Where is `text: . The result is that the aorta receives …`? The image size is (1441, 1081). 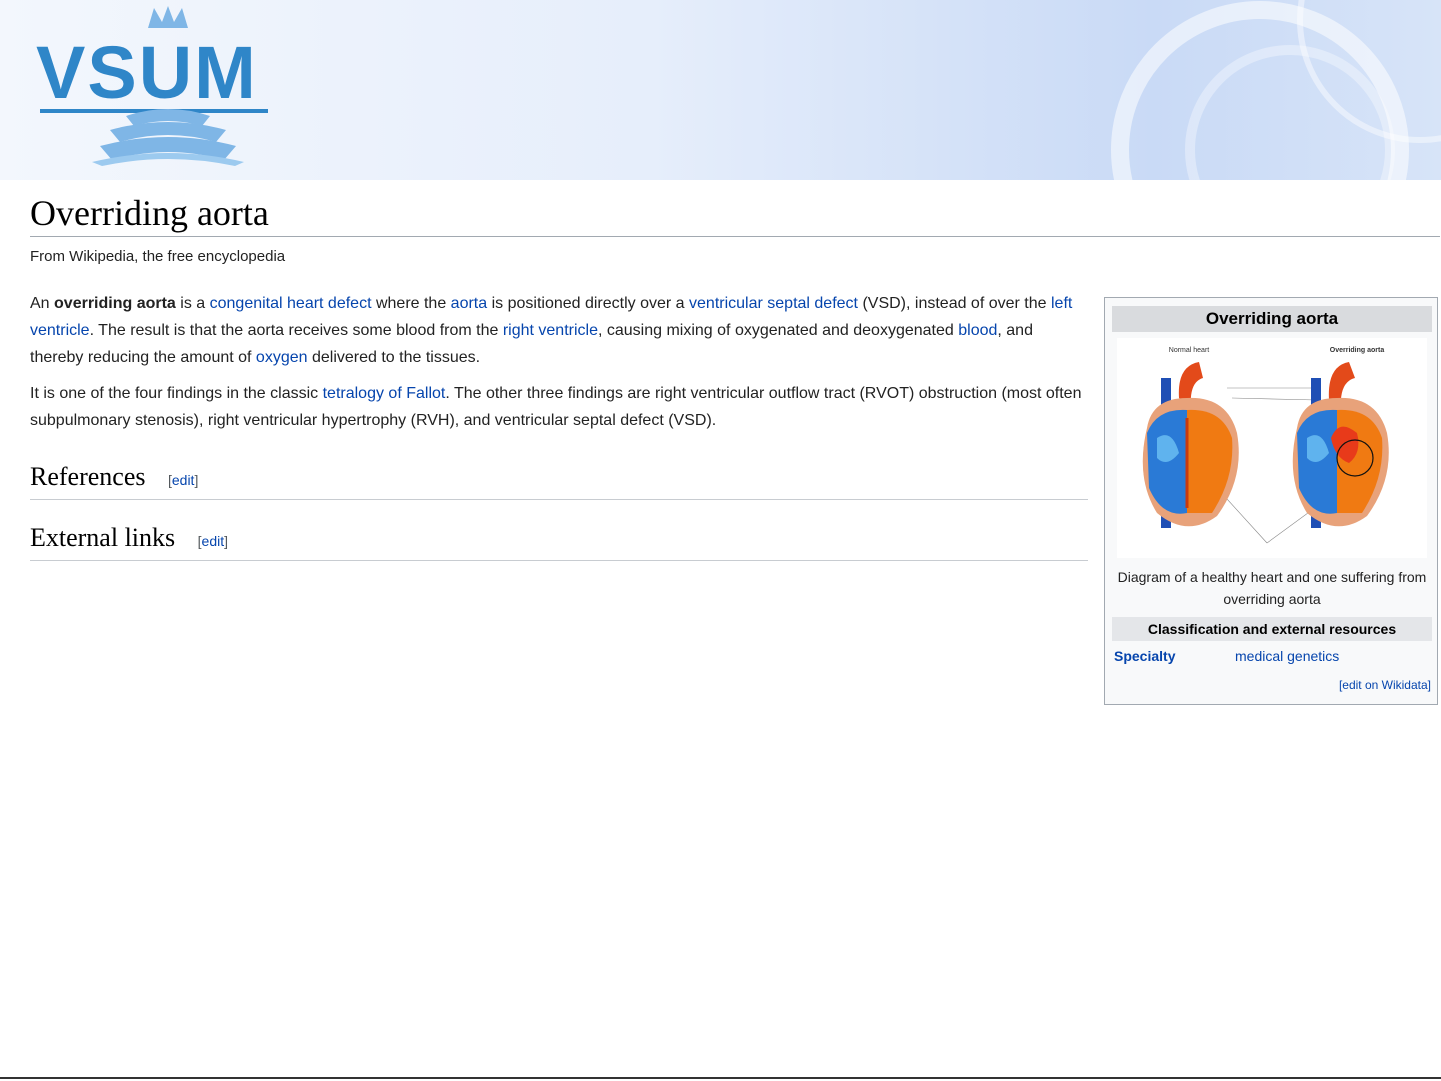 text: . The result is that the aorta receives … is located at coordinates (296, 330).